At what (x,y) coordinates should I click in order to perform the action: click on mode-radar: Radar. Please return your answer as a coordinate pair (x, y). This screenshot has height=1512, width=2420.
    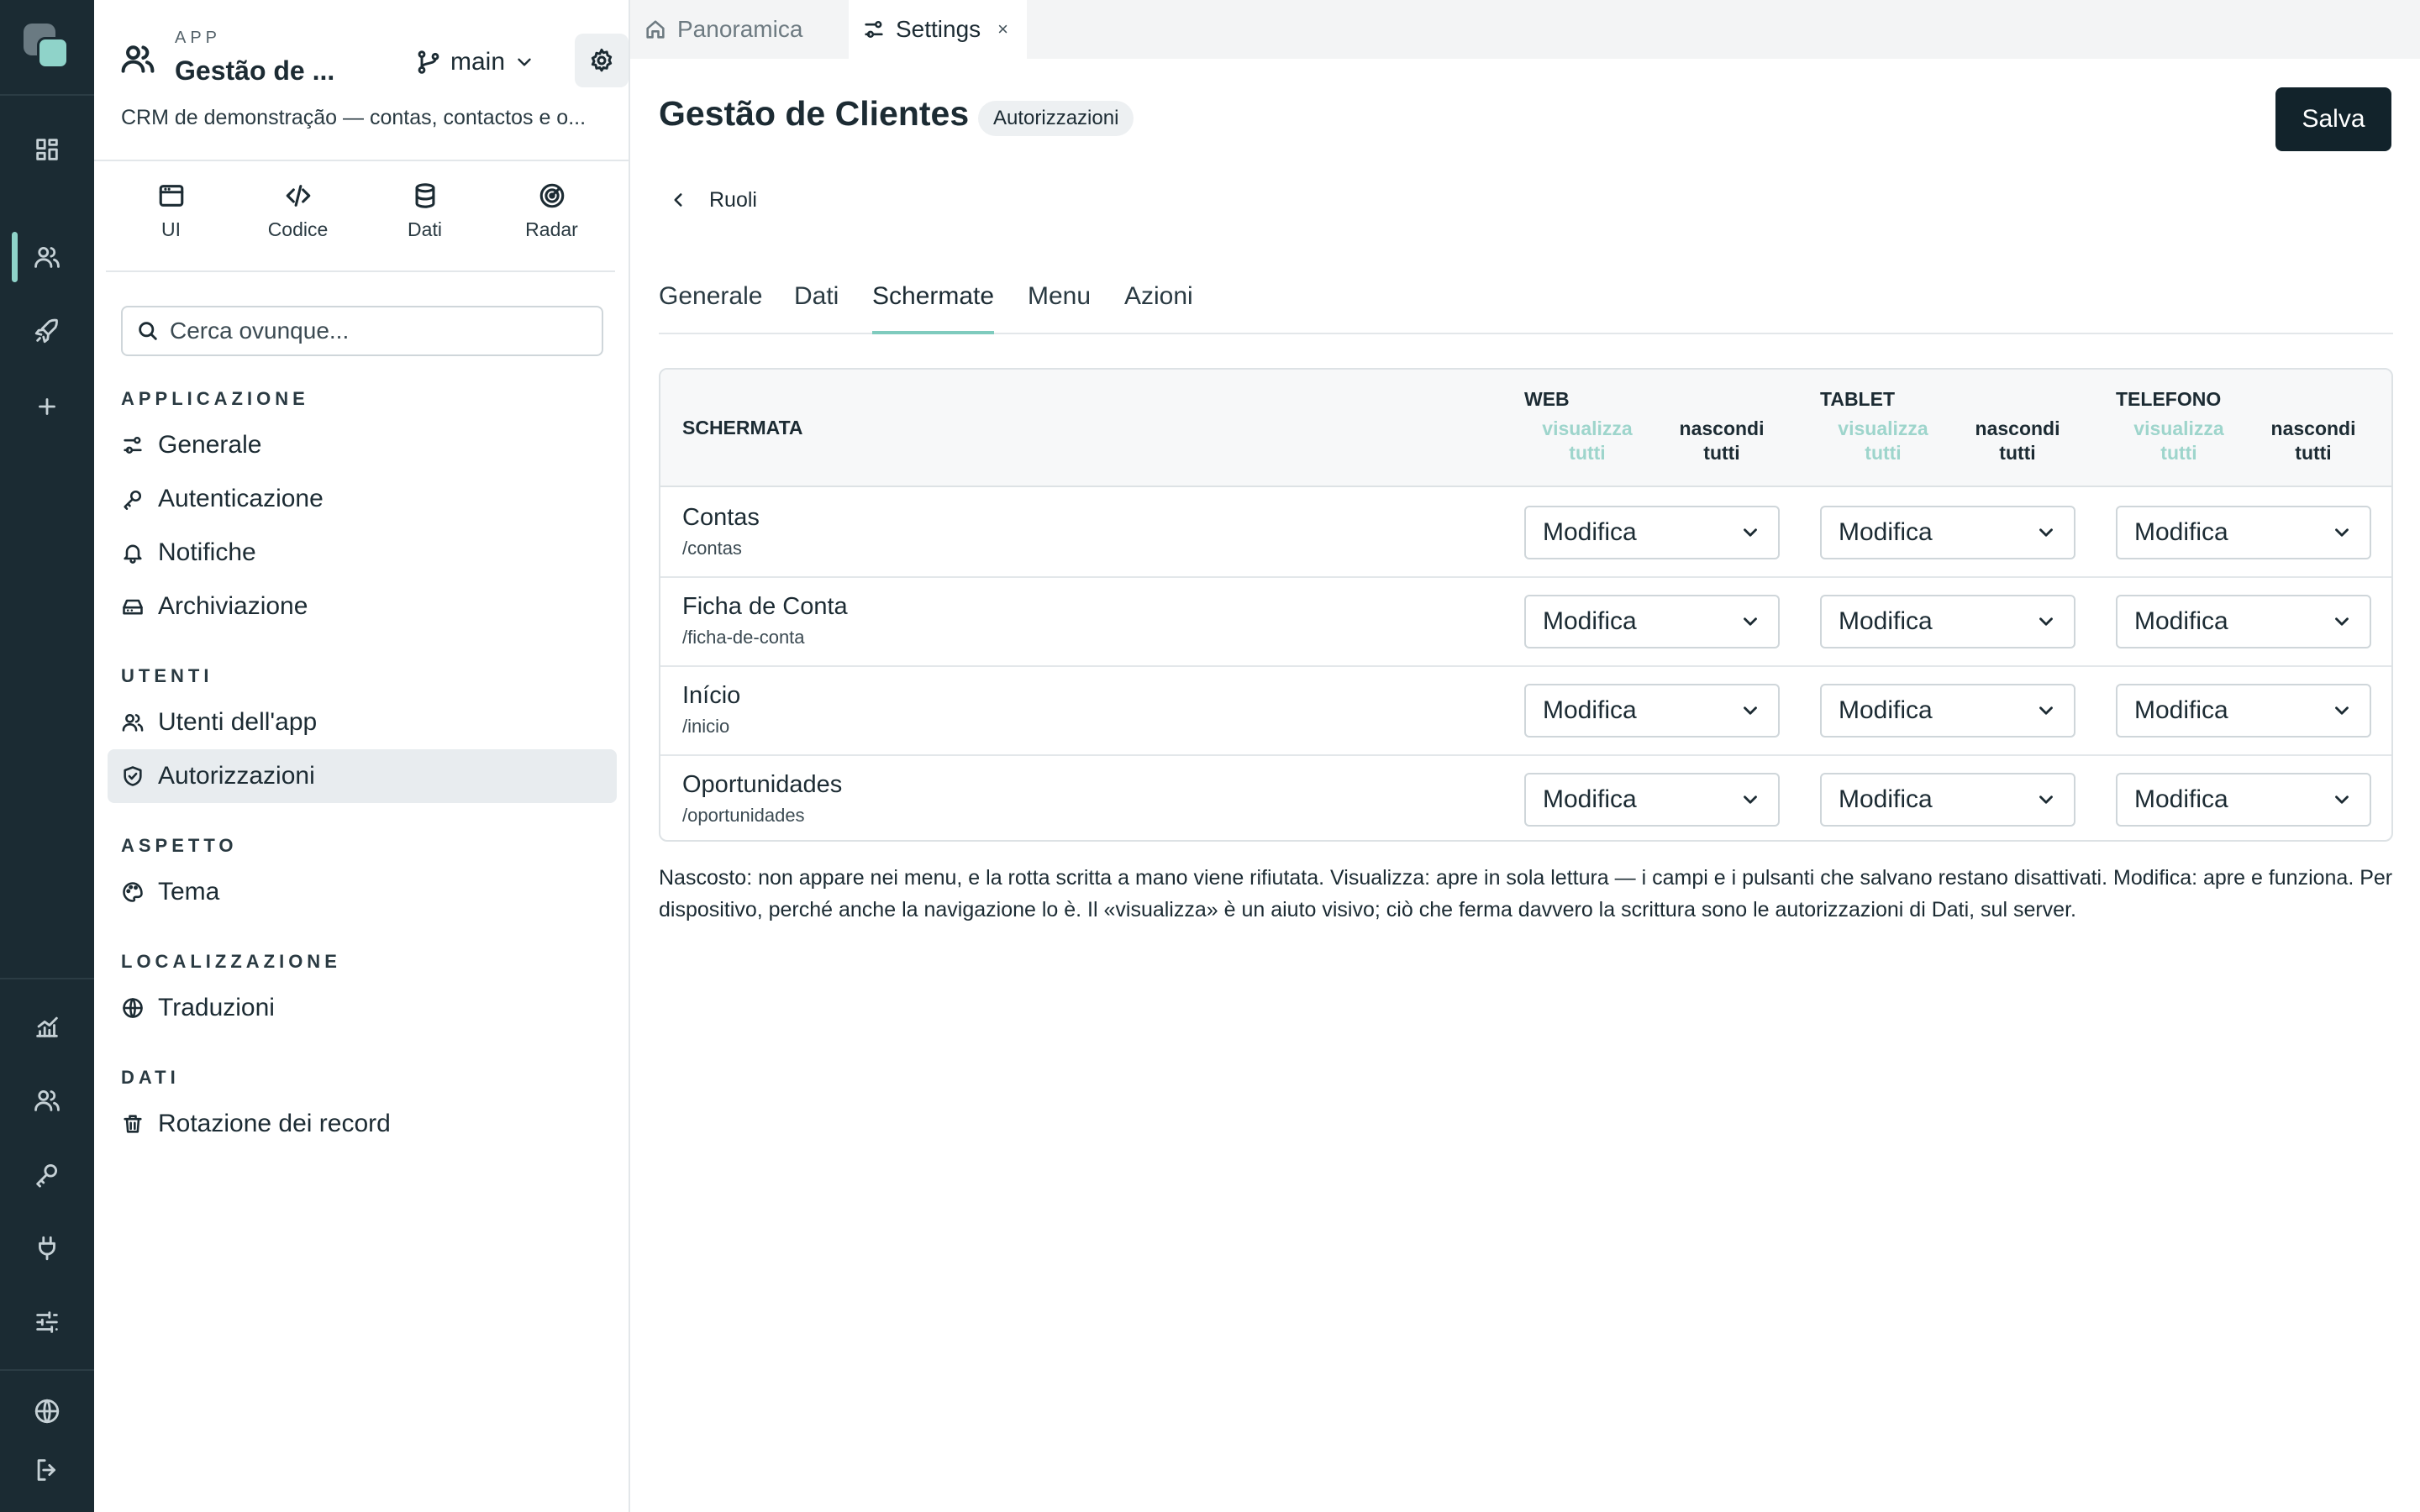
    Looking at the image, I should click on (552, 217).